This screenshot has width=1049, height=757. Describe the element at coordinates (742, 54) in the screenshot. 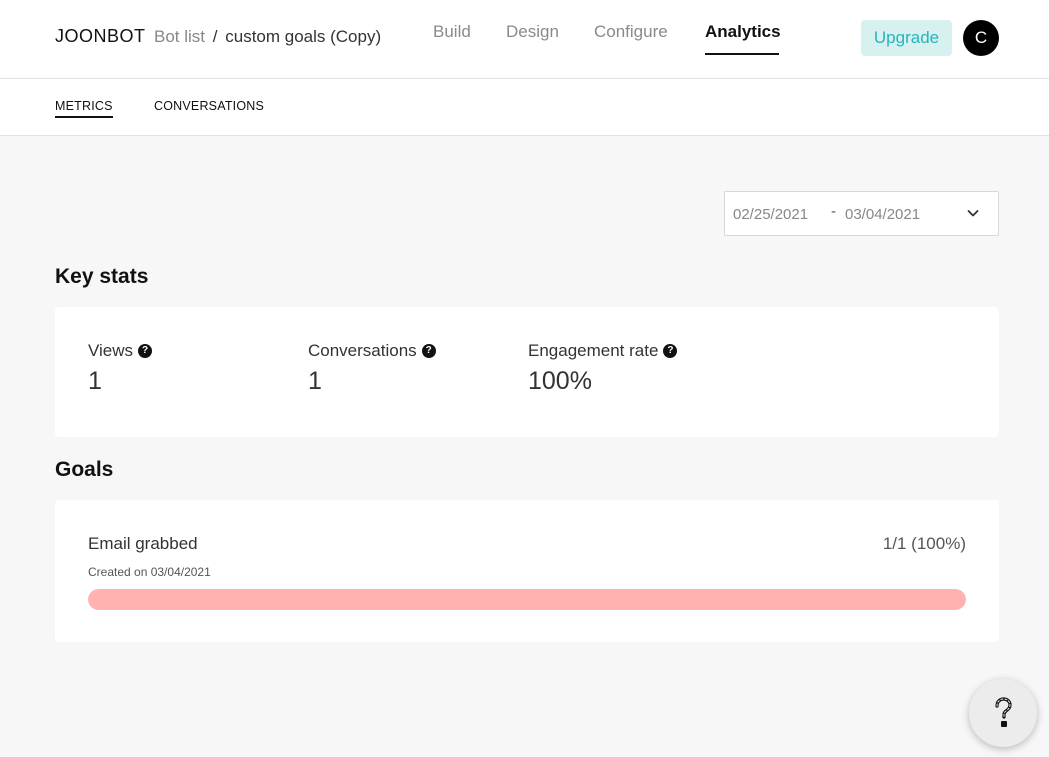

I see `nav-active-indicator` at that location.